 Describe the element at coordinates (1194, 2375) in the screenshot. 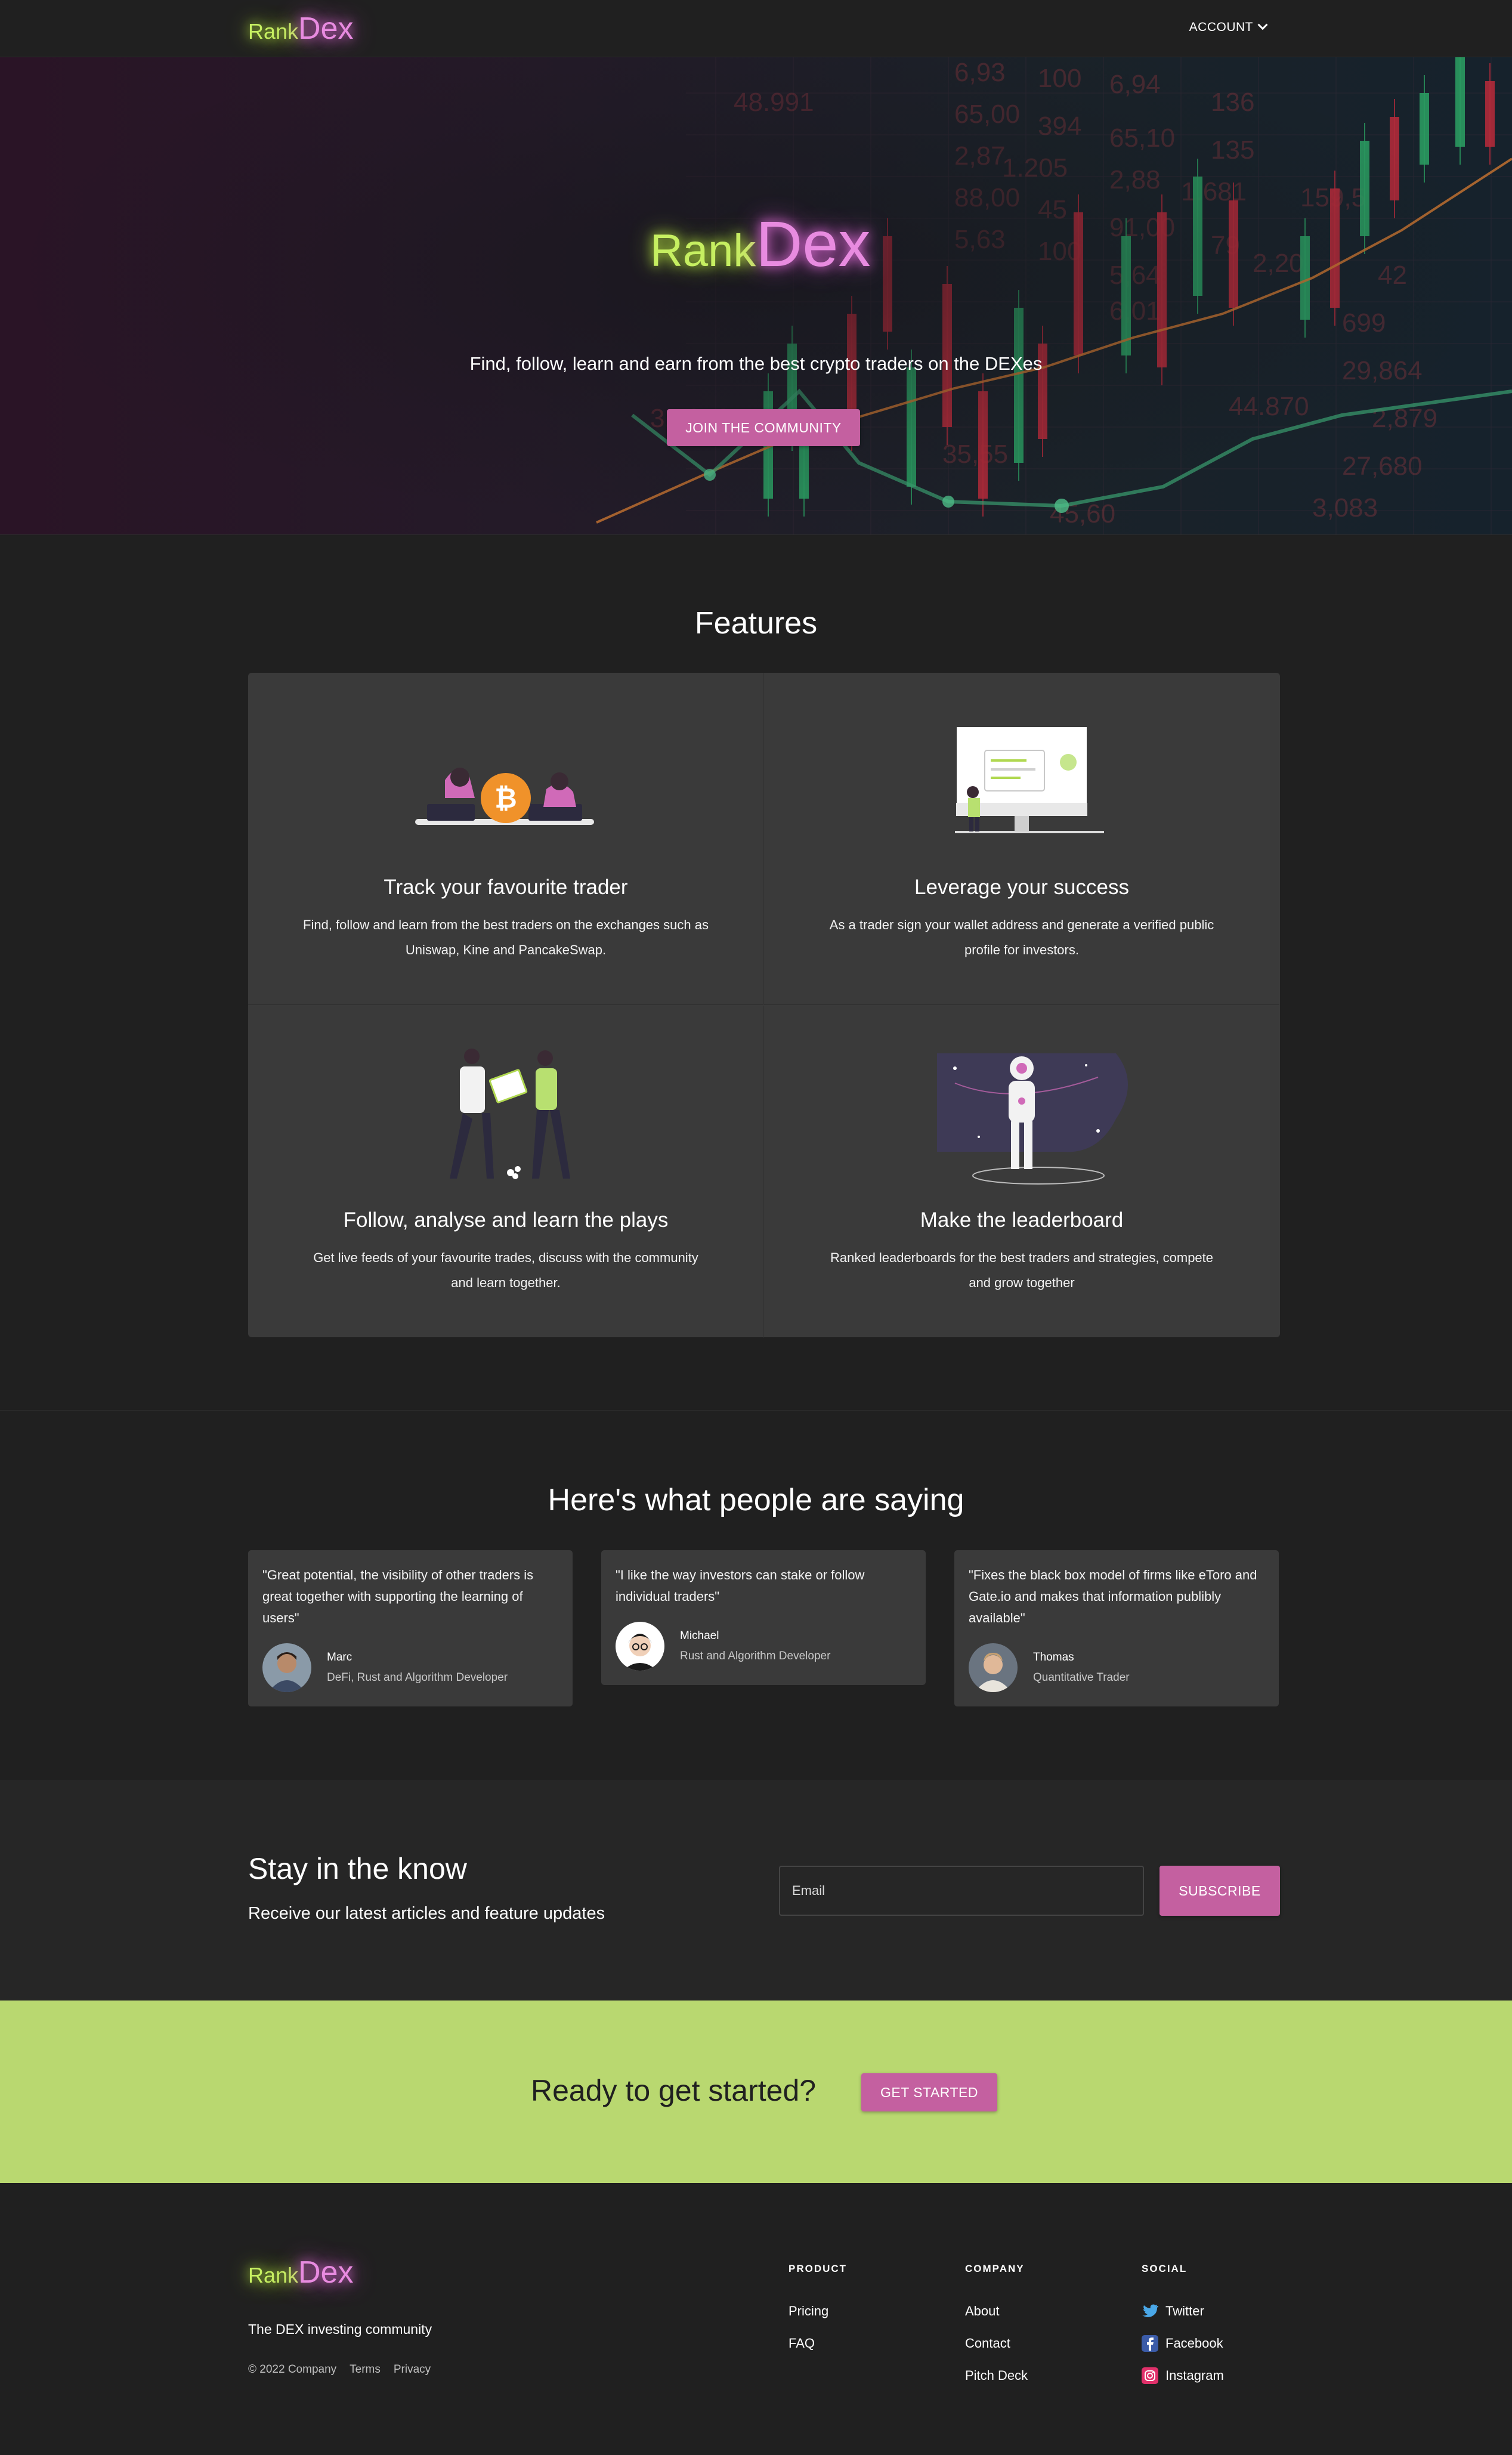

I see `instagram-label: Instagram` at that location.